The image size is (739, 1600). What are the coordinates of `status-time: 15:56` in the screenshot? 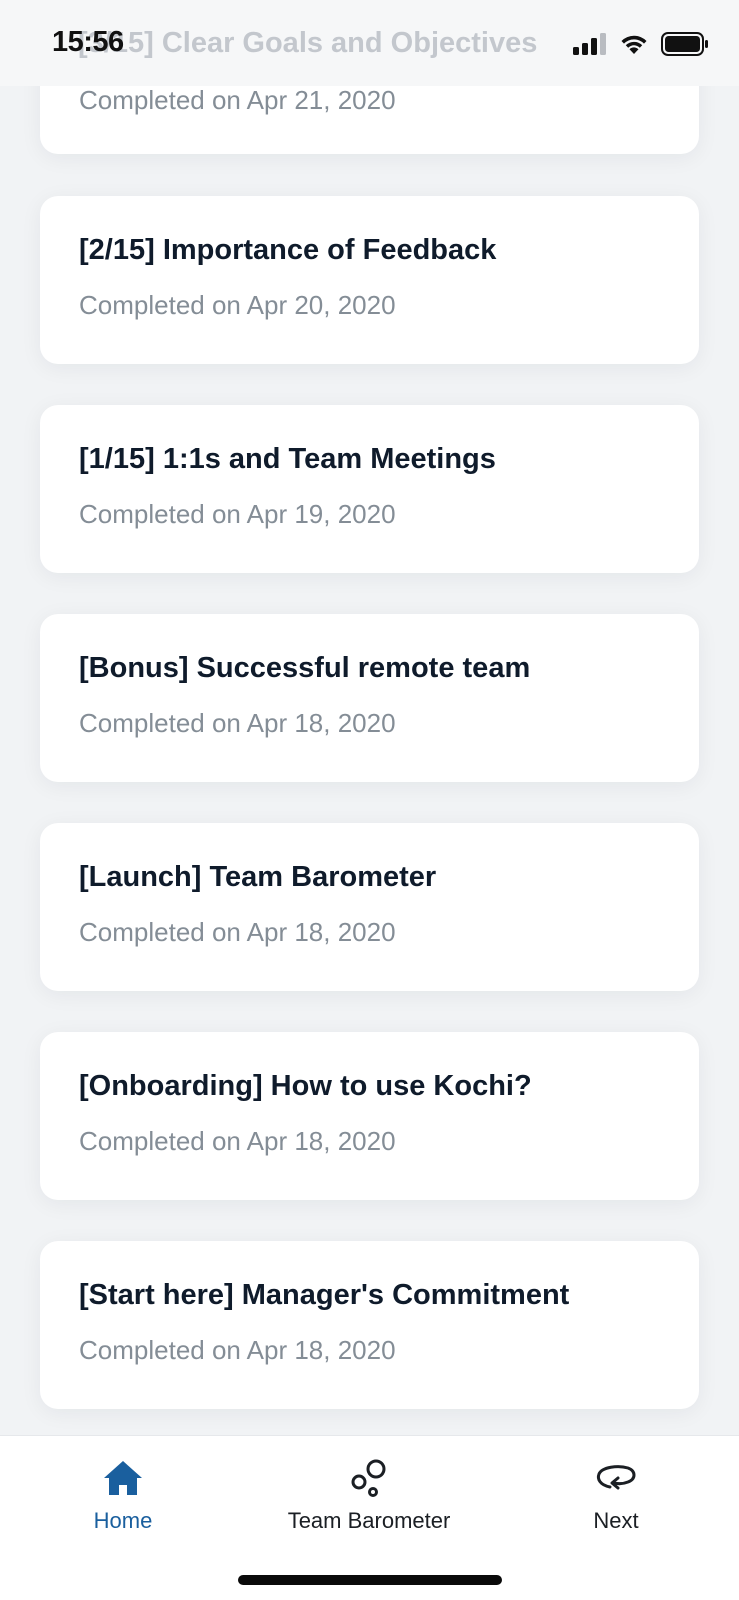 It's located at (88, 42).